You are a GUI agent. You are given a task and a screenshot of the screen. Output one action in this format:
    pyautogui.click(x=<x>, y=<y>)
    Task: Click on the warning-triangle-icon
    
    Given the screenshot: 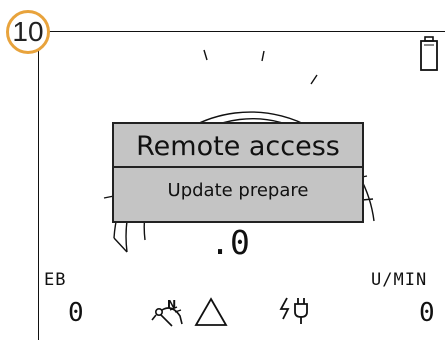 What is the action you would take?
    pyautogui.click(x=211, y=311)
    